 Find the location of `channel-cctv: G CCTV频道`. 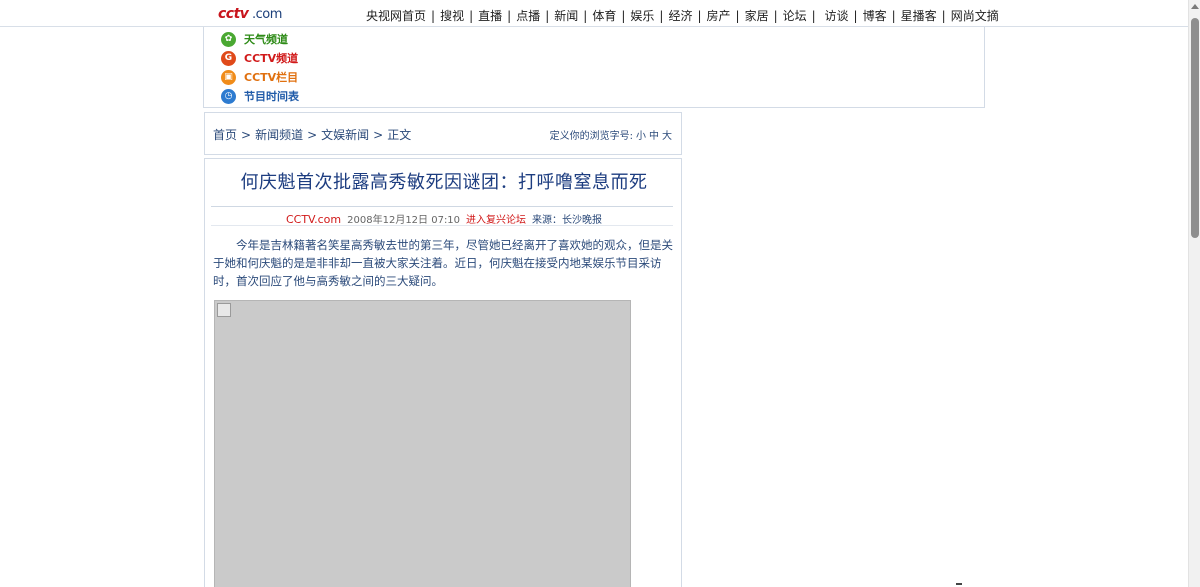

channel-cctv: G CCTV频道 is located at coordinates (259, 58).